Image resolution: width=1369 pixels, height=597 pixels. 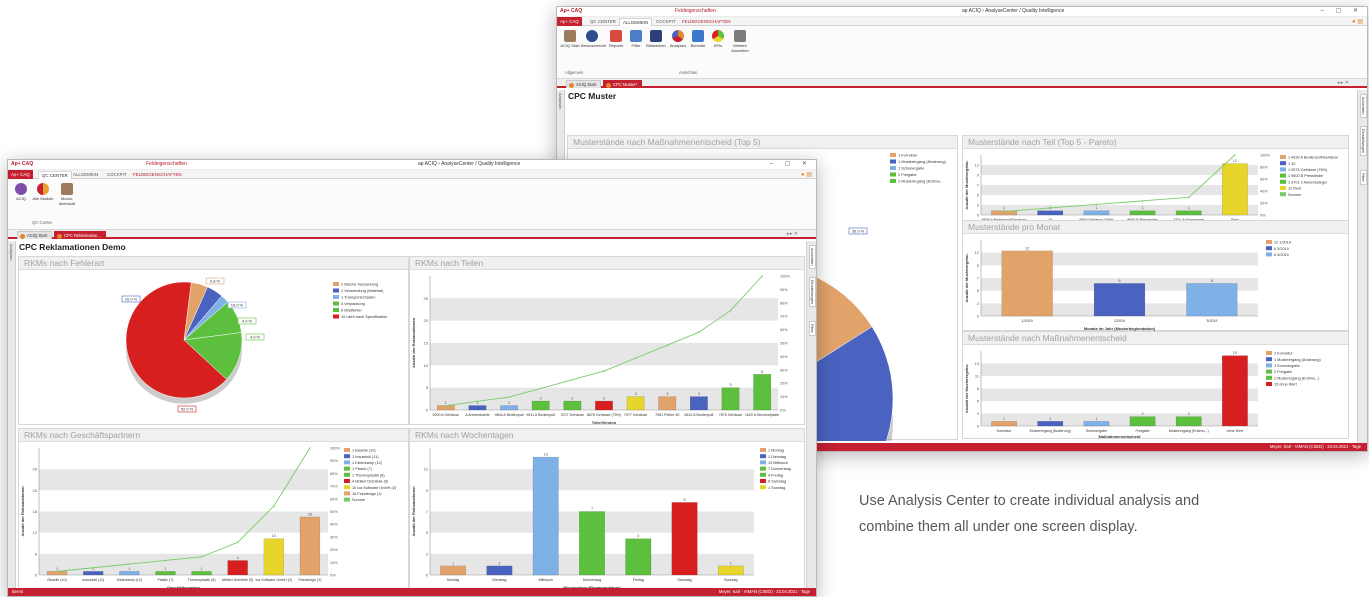 I want to click on kpis-button: KPIs, so click(x=718, y=39).